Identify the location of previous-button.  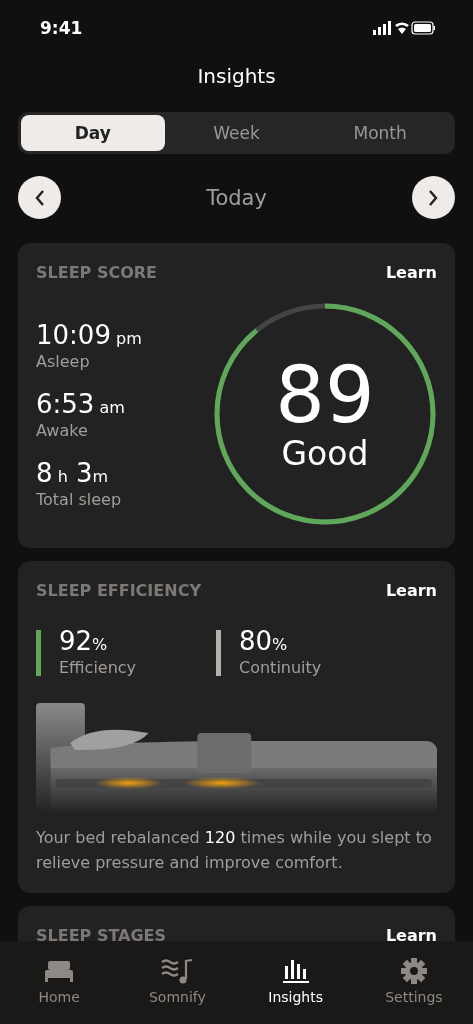
(39, 197).